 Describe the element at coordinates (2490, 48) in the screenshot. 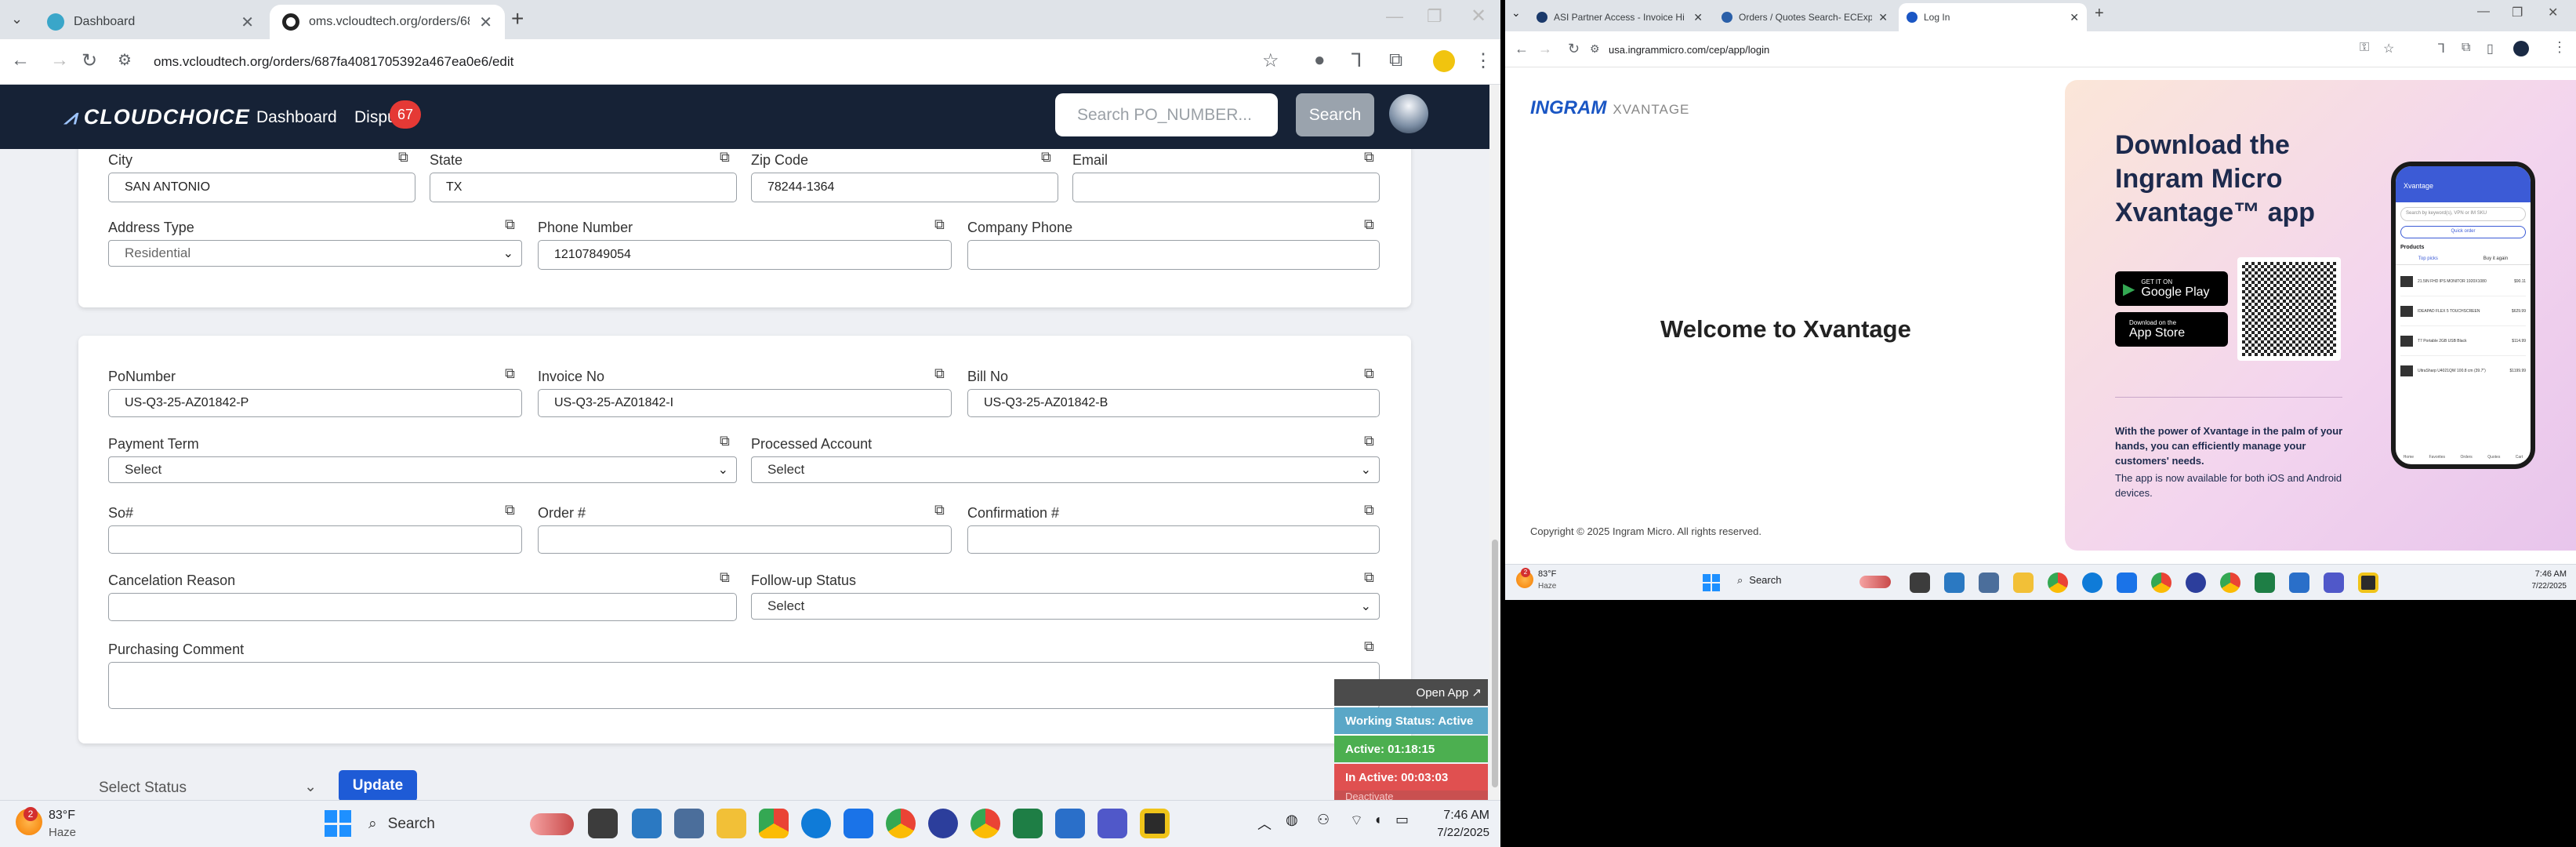

I see `split-view-icon: ▯` at that location.